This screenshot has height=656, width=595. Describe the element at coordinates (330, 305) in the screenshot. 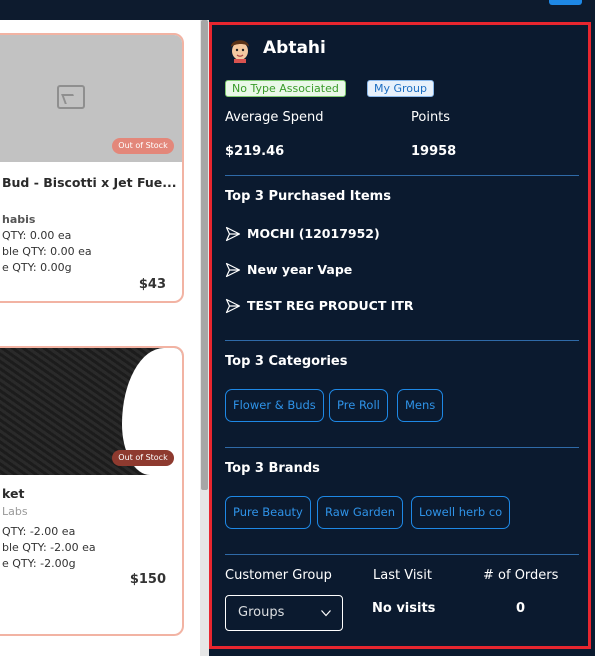

I see `top-item-label: TEST REG PRODUCT ITR` at that location.